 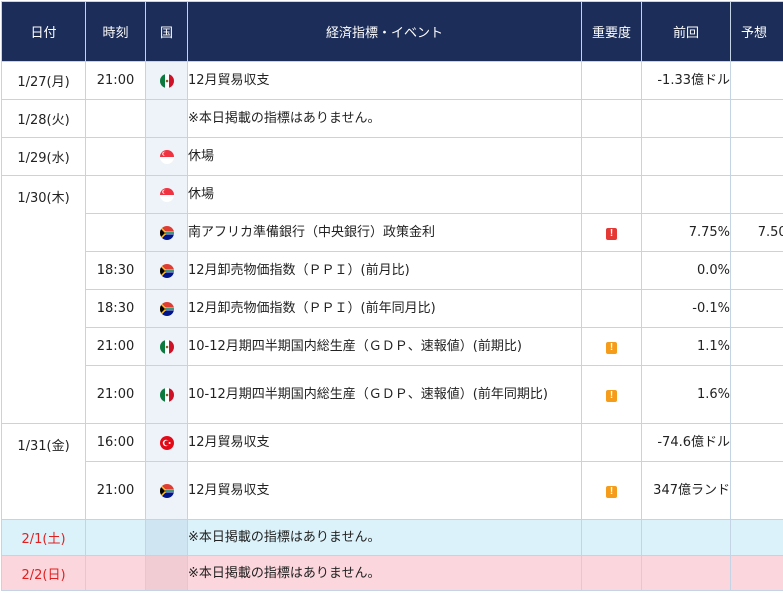 What do you see at coordinates (686, 270) in the screenshot?
I see `previous-cell: 0.0%` at bounding box center [686, 270].